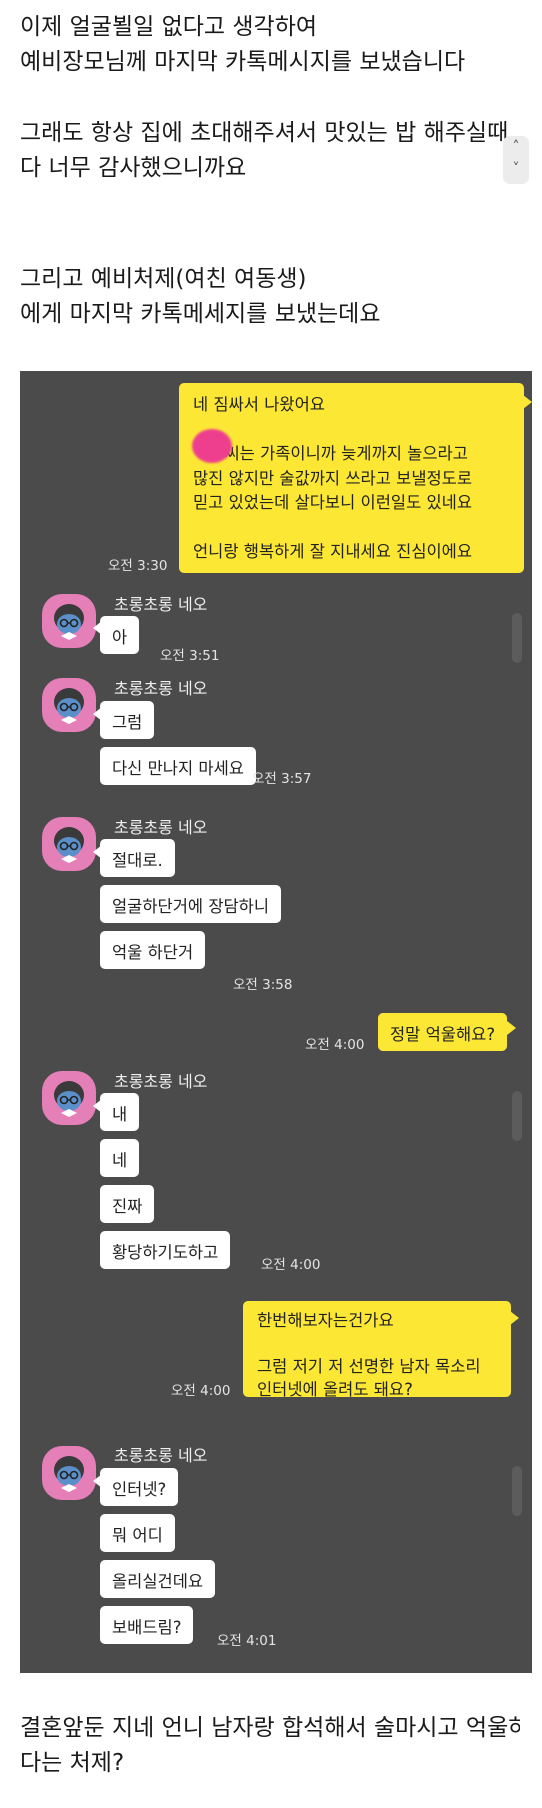 This screenshot has width=542, height=1808. I want to click on closing-line-2: 다는 처제?, so click(72, 1763).